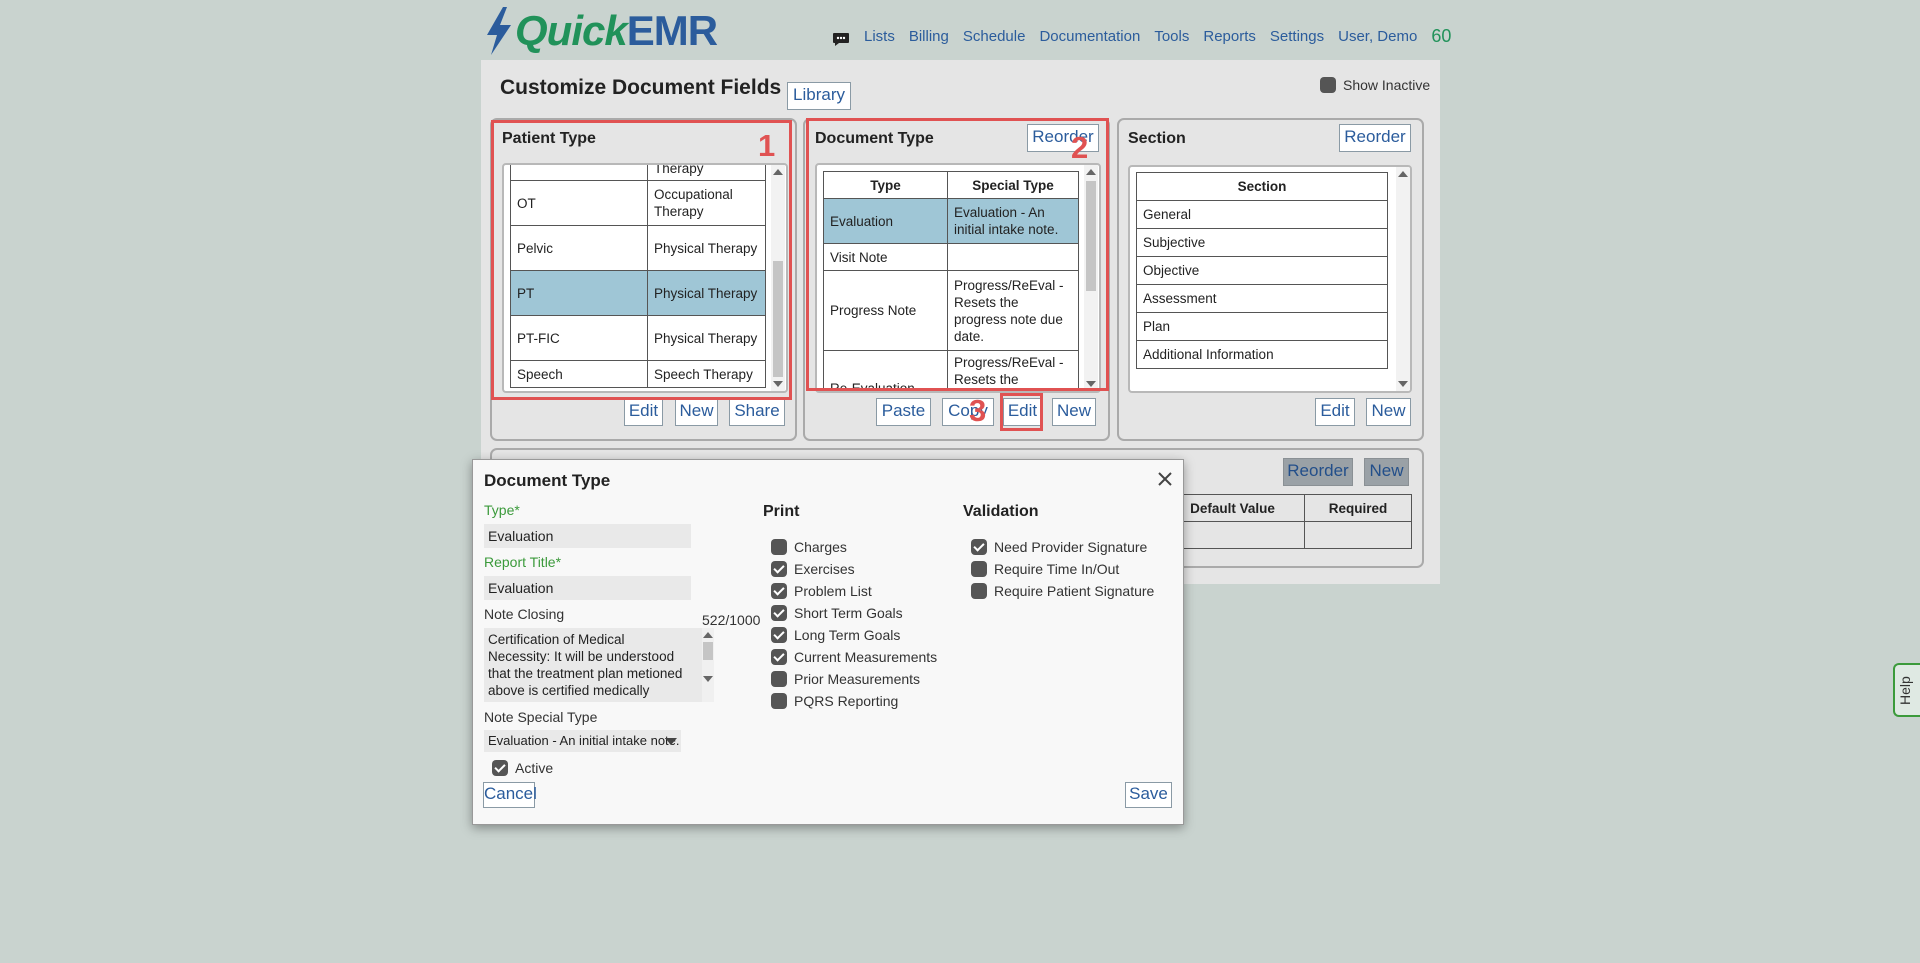  What do you see at coordinates (837, 613) in the screenshot?
I see `print-short-term-goals-row: Short Term Goals` at bounding box center [837, 613].